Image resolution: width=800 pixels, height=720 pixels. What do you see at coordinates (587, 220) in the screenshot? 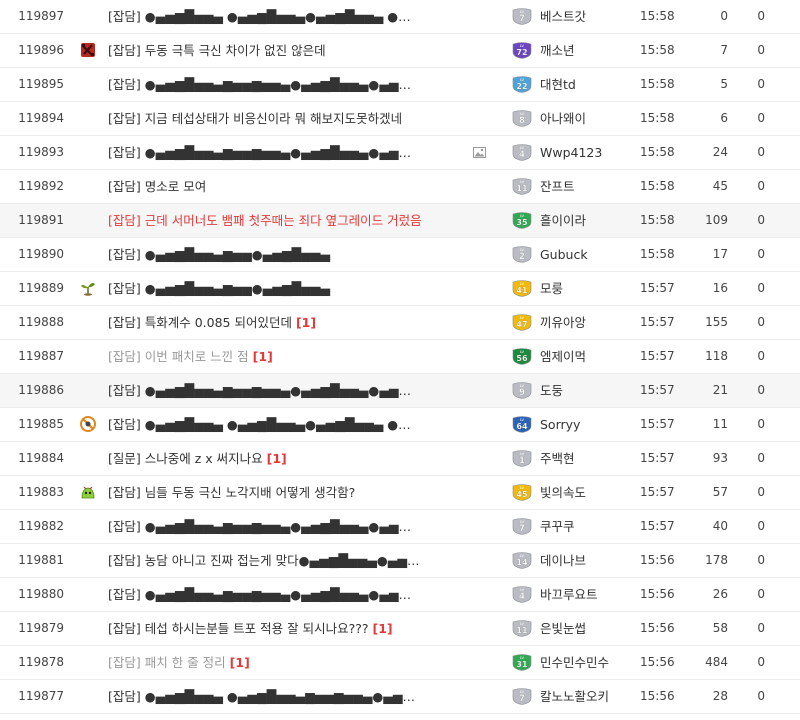
I see `author-name: 흘이이라` at bounding box center [587, 220].